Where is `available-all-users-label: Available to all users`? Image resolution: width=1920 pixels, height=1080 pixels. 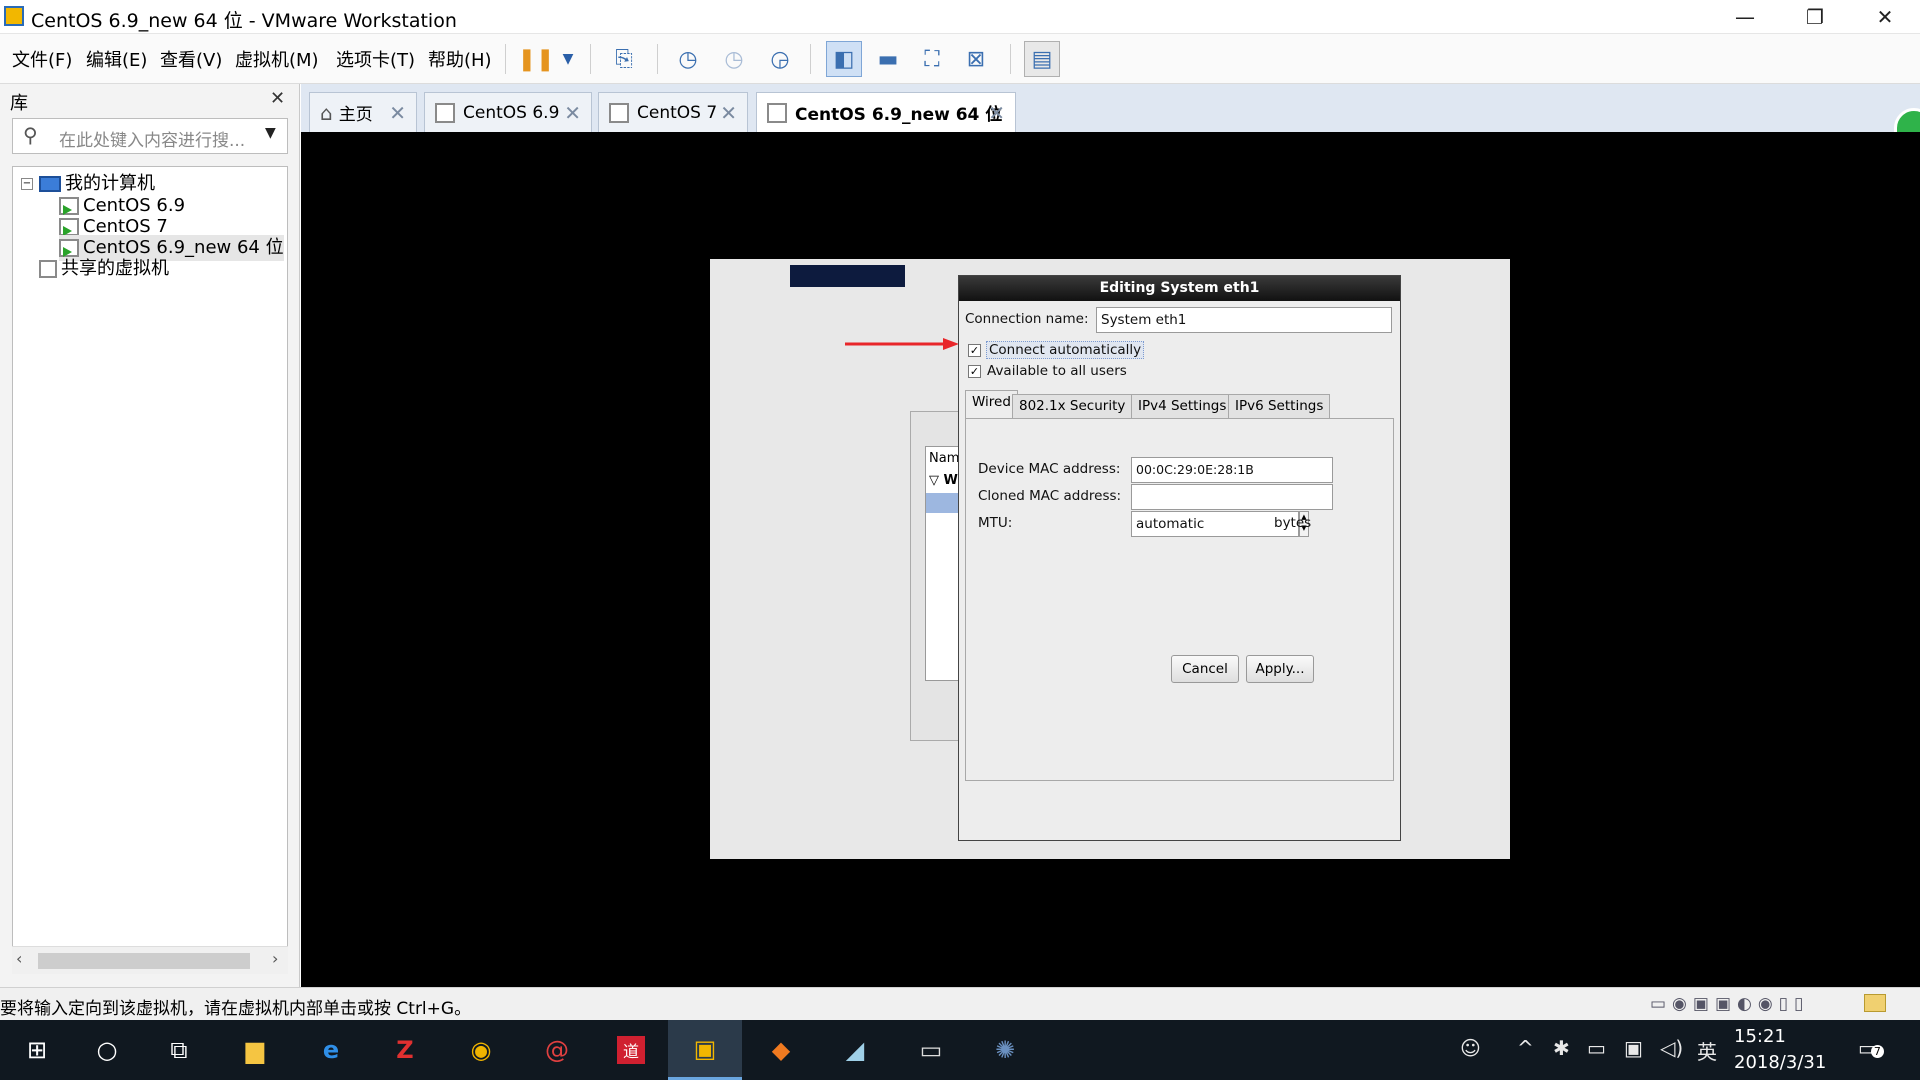
available-all-users-label: Available to all users is located at coordinates (1057, 371).